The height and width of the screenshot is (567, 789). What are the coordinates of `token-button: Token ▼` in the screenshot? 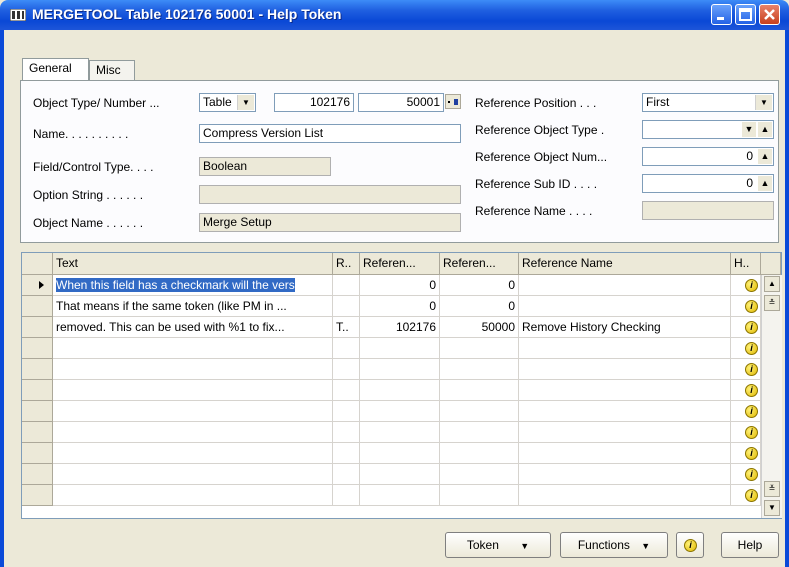 It's located at (498, 545).